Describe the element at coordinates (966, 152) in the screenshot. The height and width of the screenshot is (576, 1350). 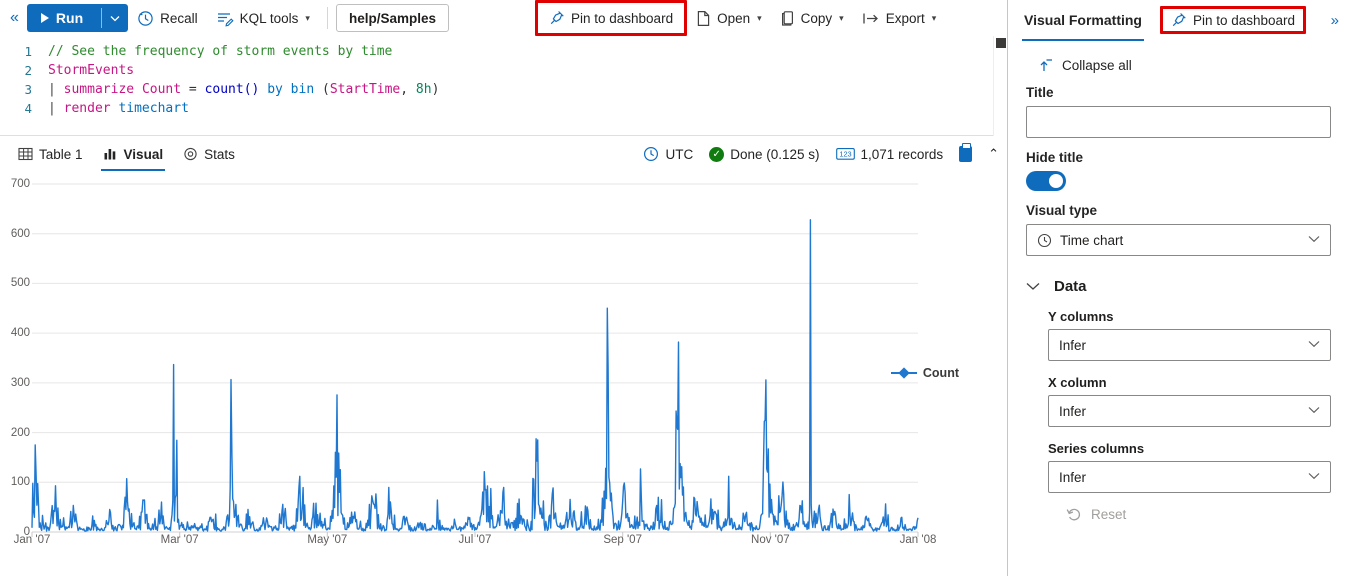
I see `clipboard-icon` at that location.